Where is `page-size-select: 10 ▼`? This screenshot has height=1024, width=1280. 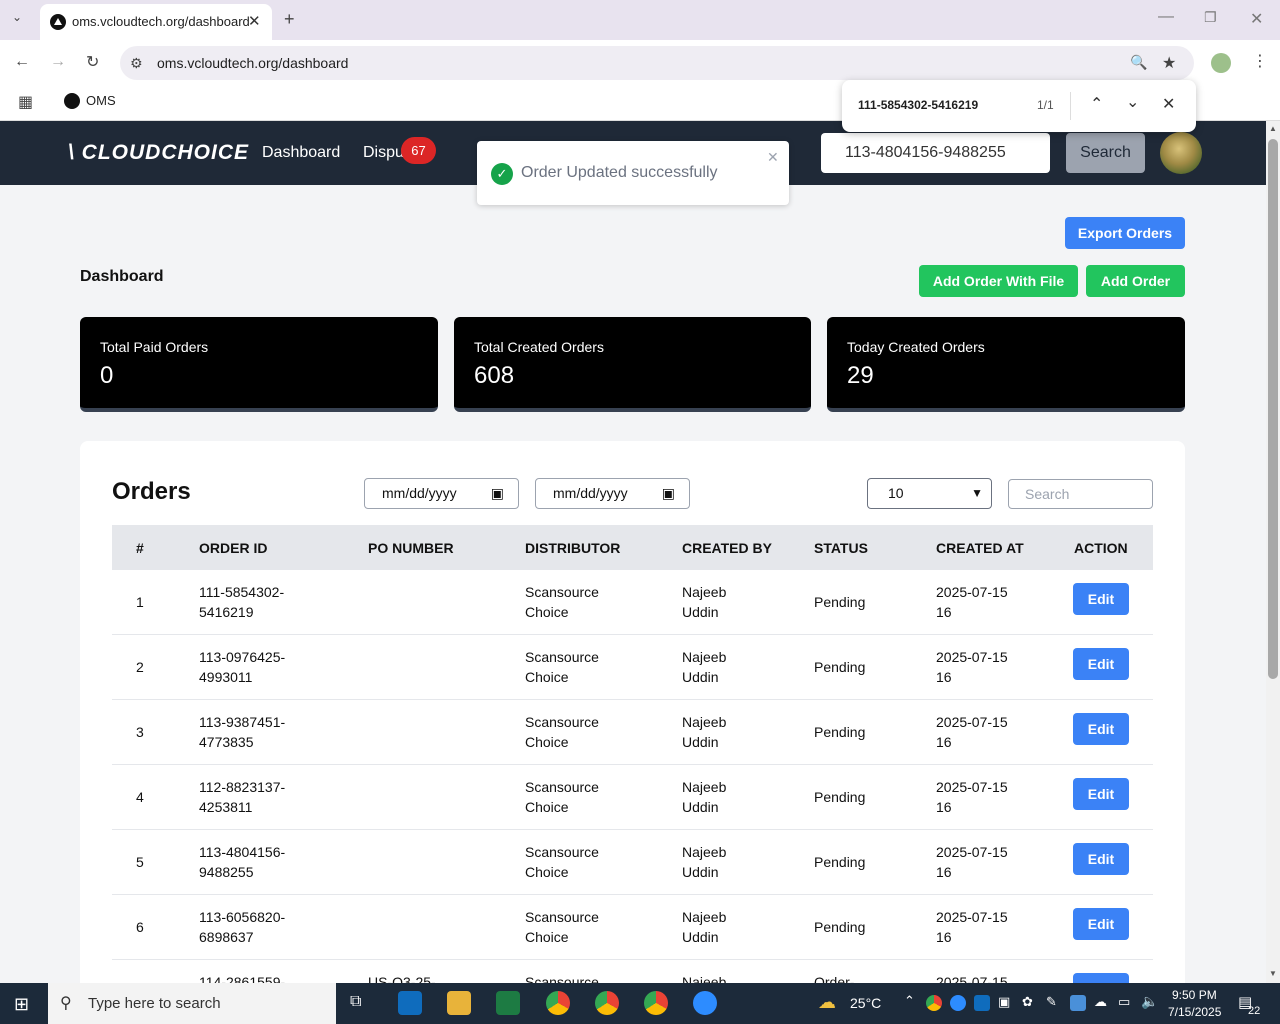
page-size-select: 10 ▼ is located at coordinates (929, 493).